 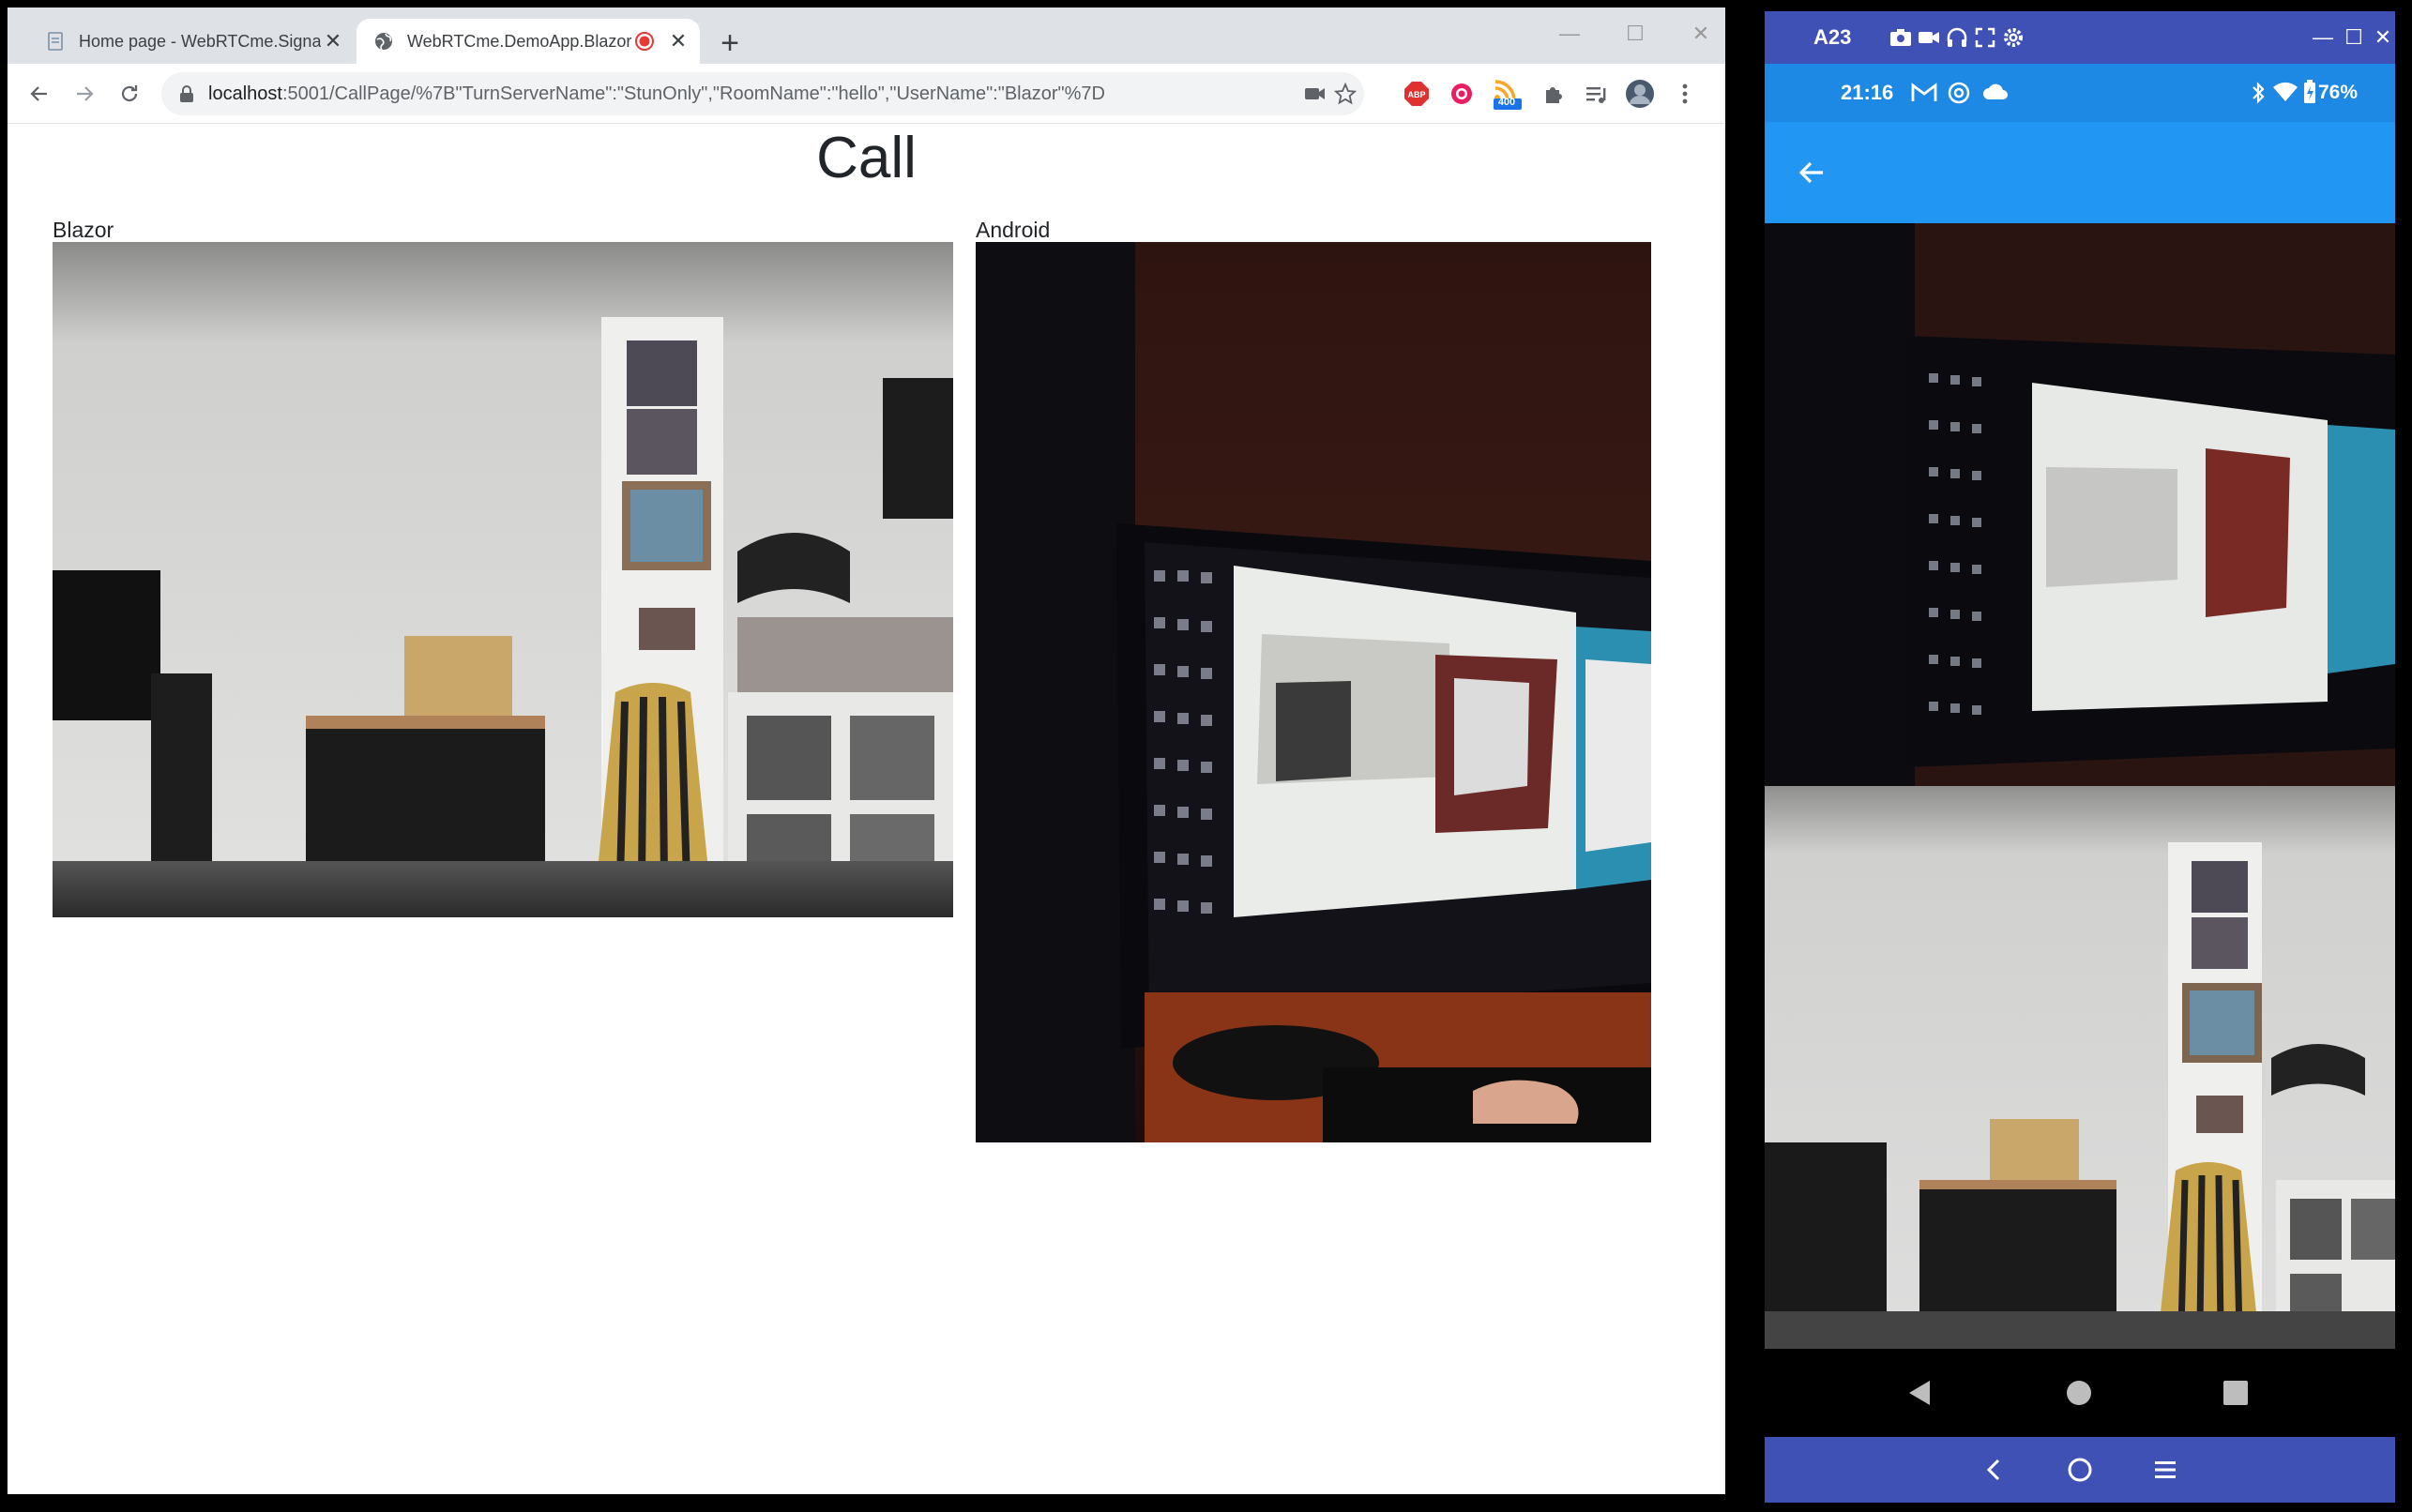 I want to click on svg-text: ABP, so click(x=1416, y=94).